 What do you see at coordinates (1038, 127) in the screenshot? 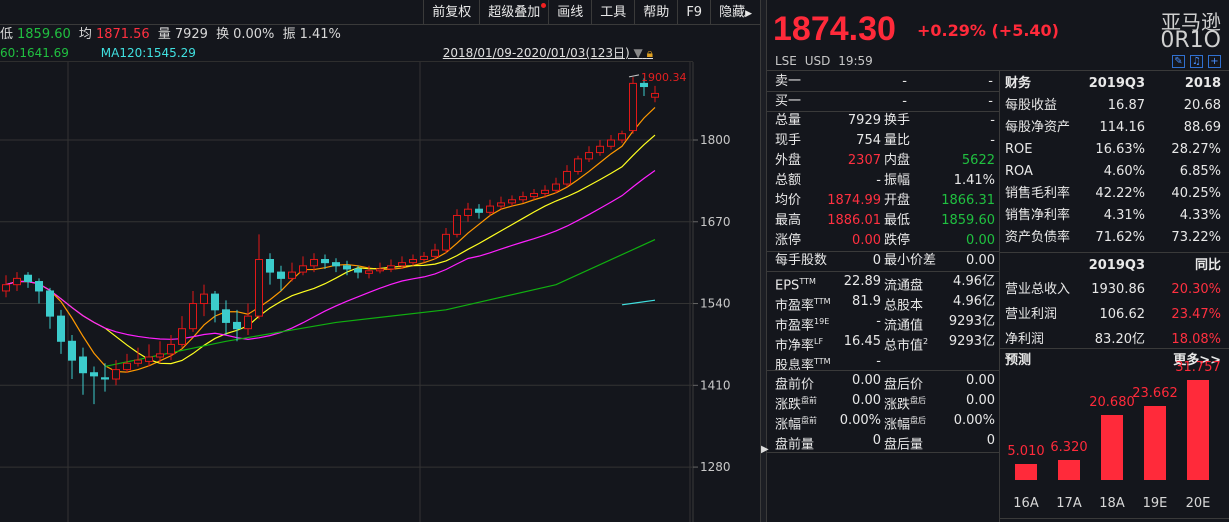
I see `finance-label-text: 每股净资产` at bounding box center [1038, 127].